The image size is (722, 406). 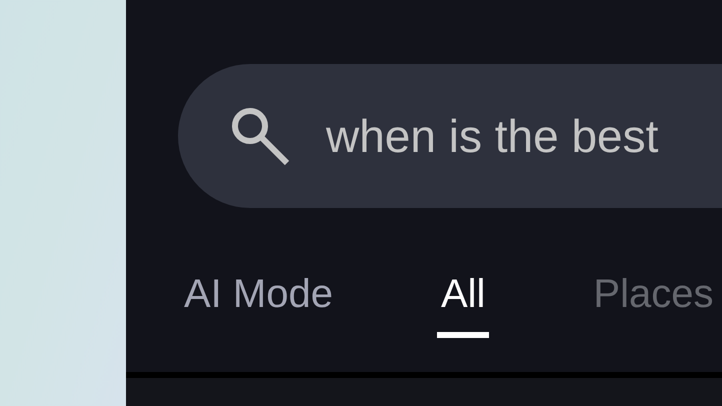 I want to click on mode-tab: AI Mode, so click(x=258, y=304).